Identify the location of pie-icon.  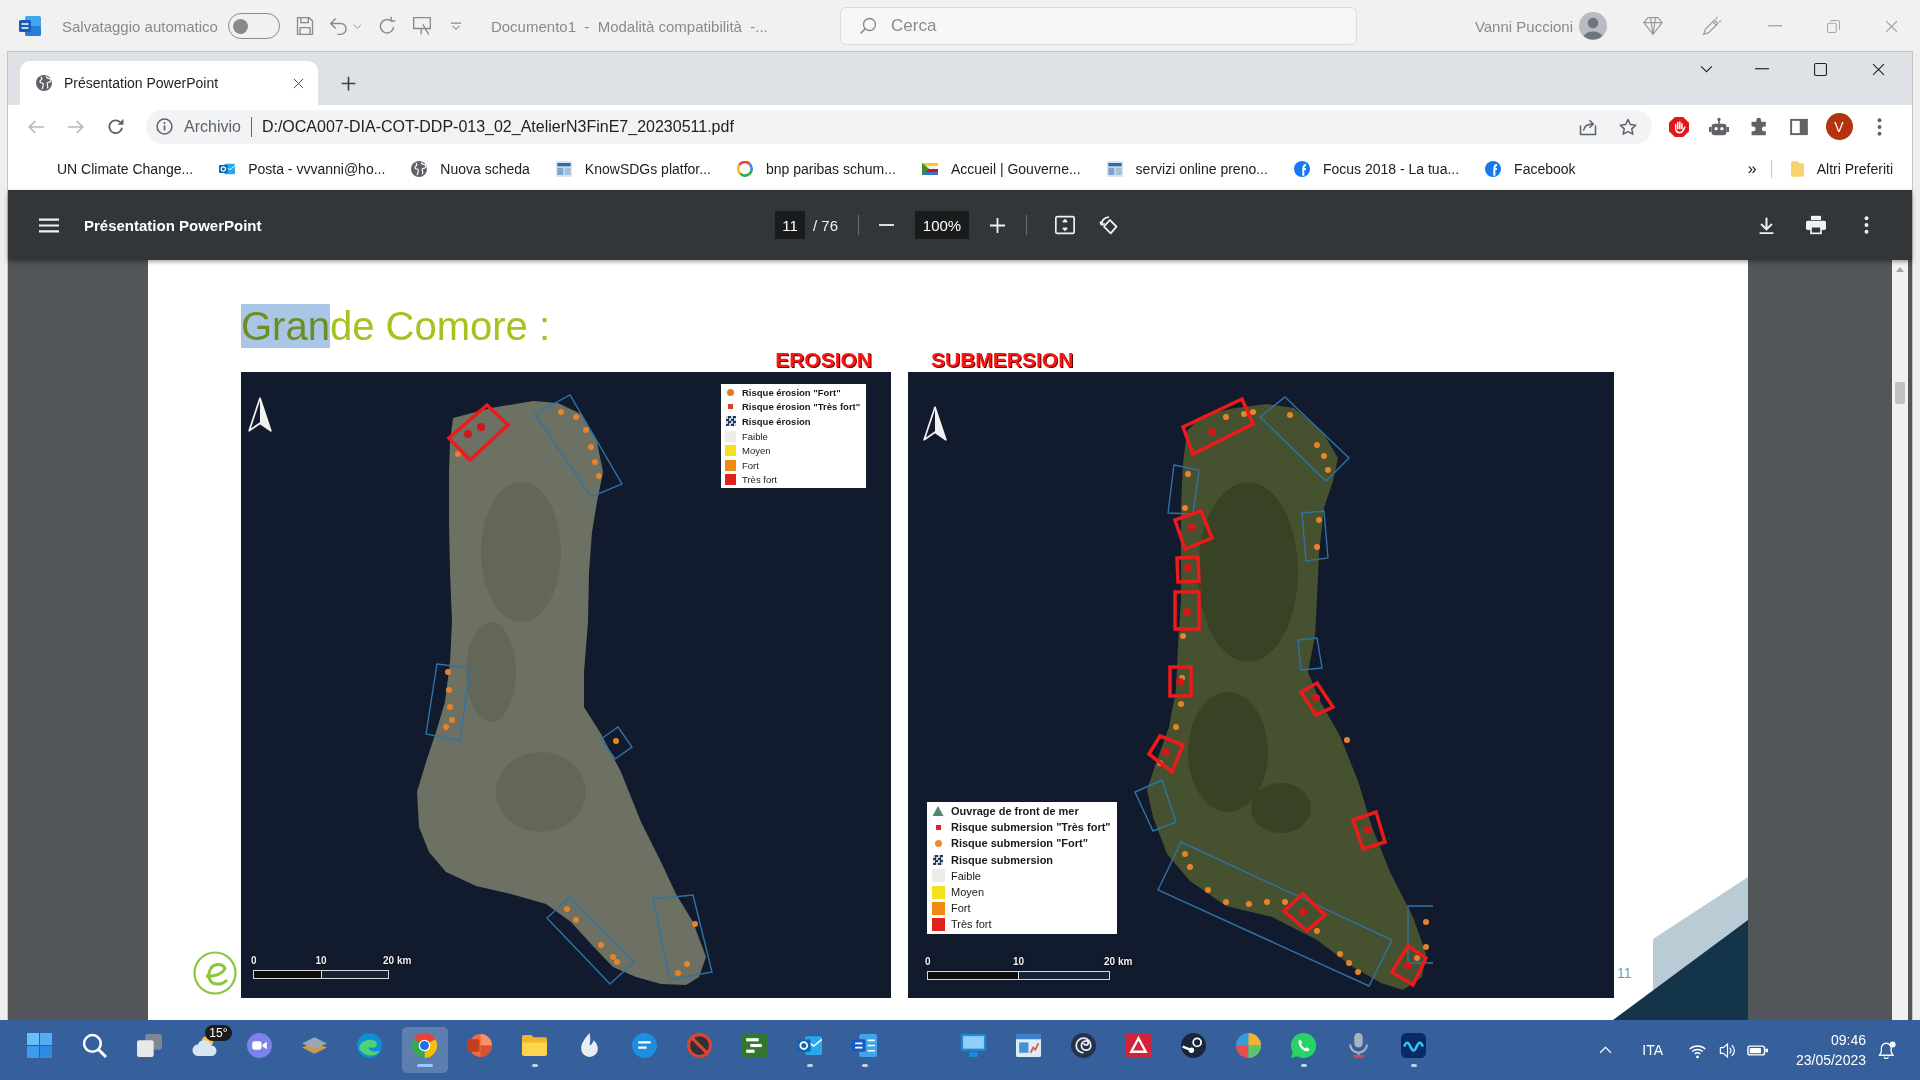
(479, 1045).